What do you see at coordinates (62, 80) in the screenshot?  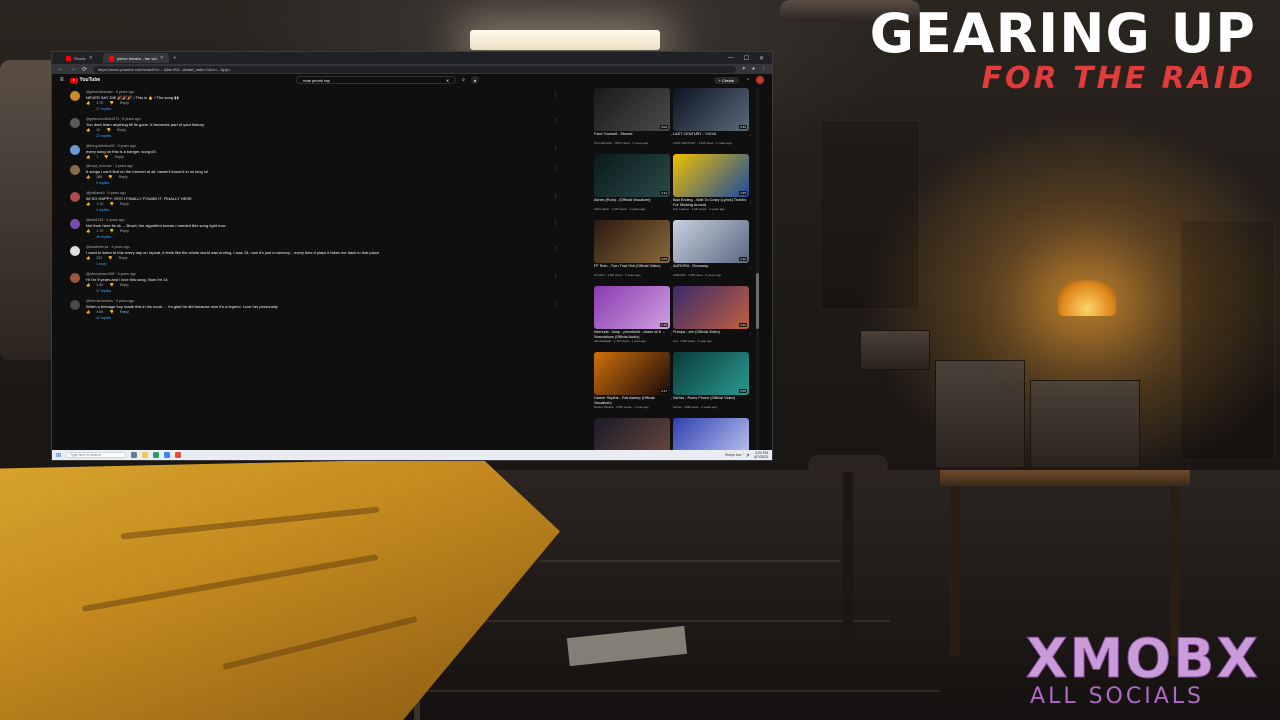 I see `menu-icon: ≡` at bounding box center [62, 80].